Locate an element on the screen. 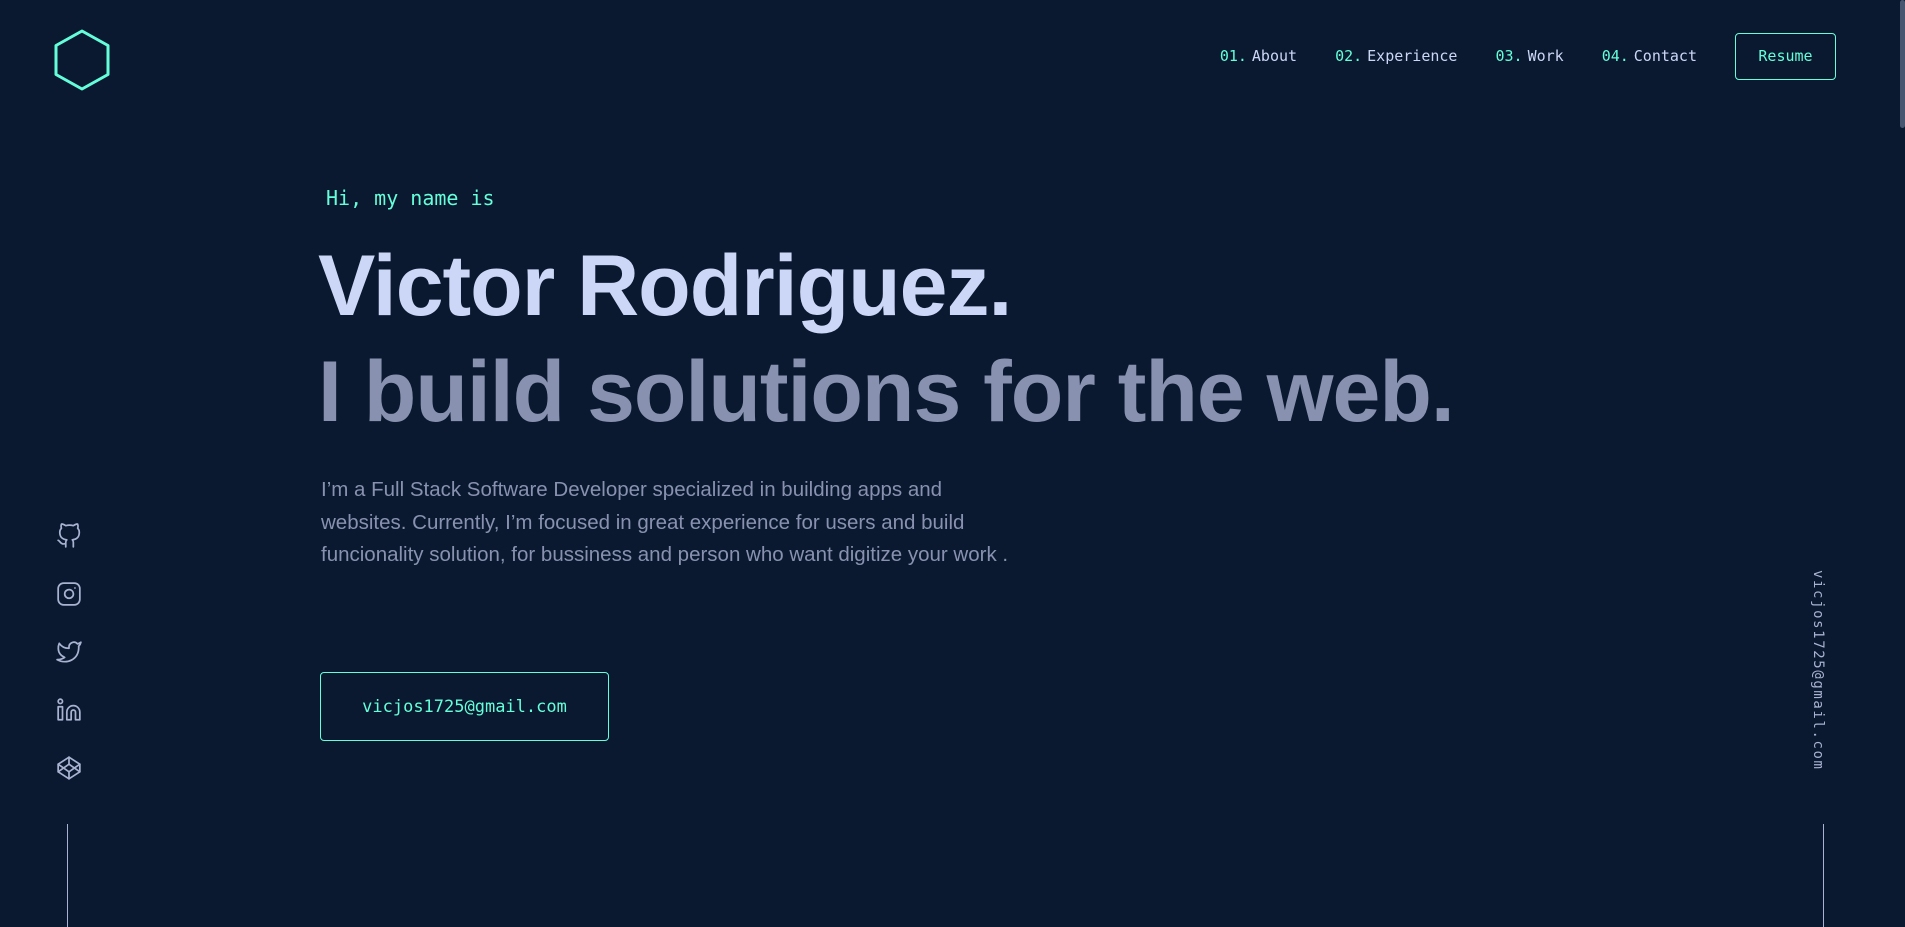  email-cta-button: vicjos1725@gmail.com is located at coordinates (464, 706).